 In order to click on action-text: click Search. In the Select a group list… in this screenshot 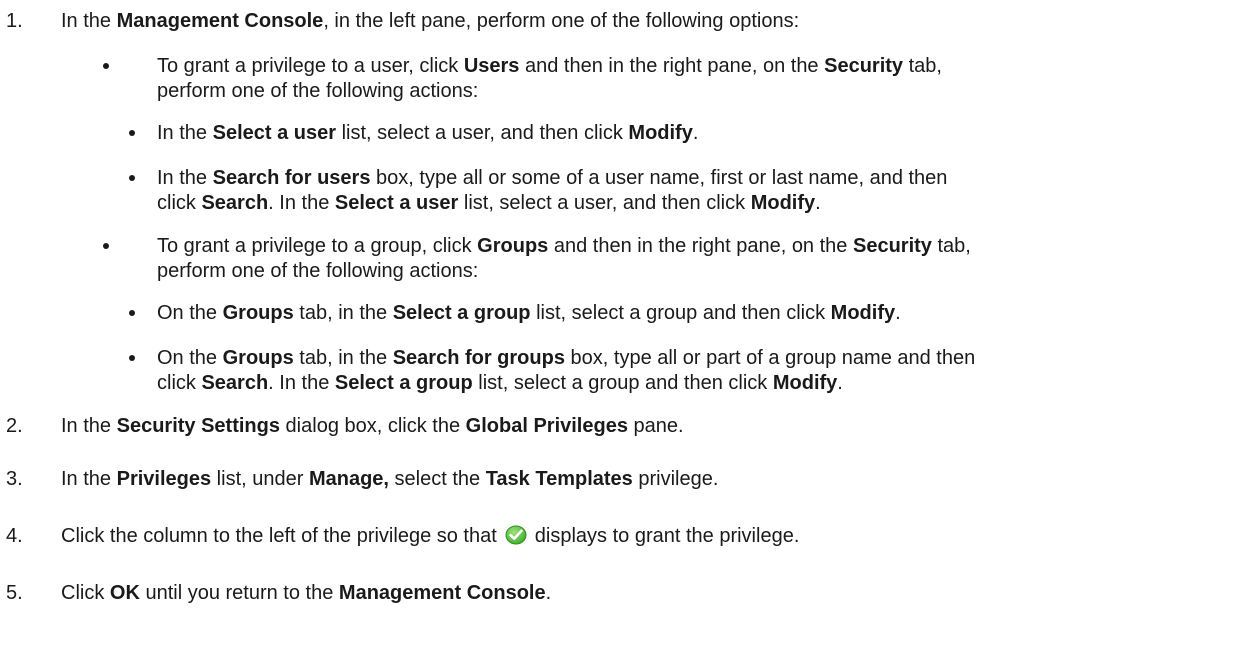, I will do `click(500, 383)`.